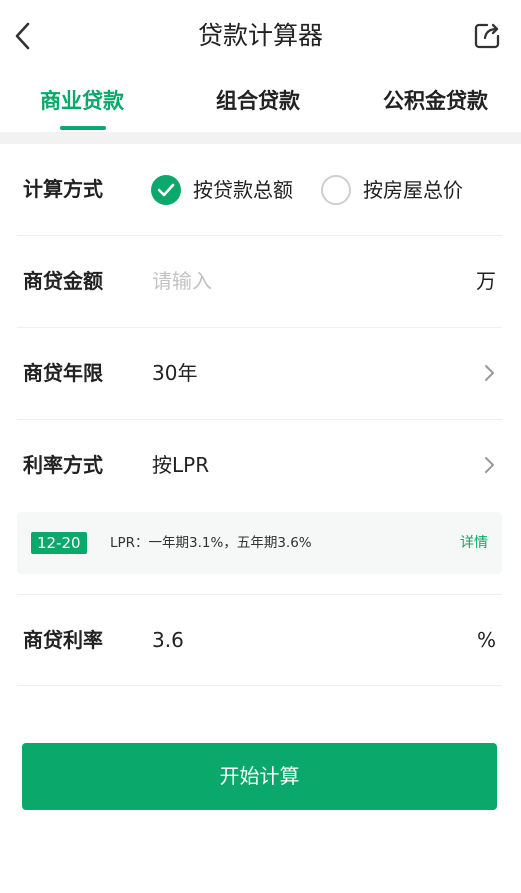  What do you see at coordinates (259, 640) in the screenshot?
I see `loan-rate-row: 商贷利率 3.6 %` at bounding box center [259, 640].